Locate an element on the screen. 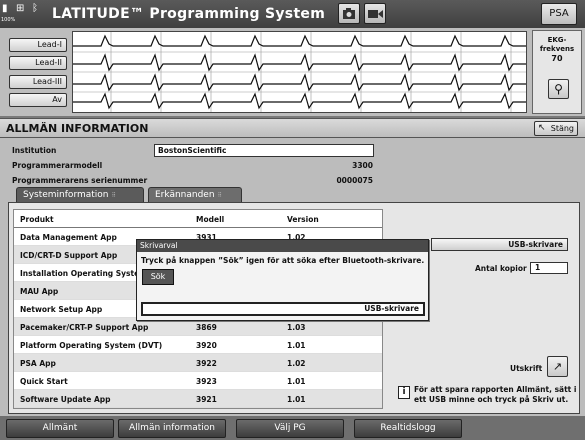  tab-label: Systeminformation is located at coordinates (66, 195).